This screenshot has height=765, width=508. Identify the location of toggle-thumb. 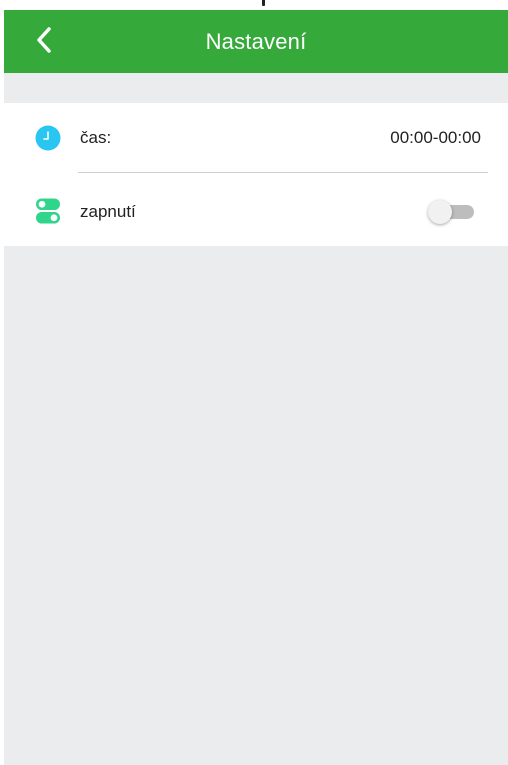
(440, 212).